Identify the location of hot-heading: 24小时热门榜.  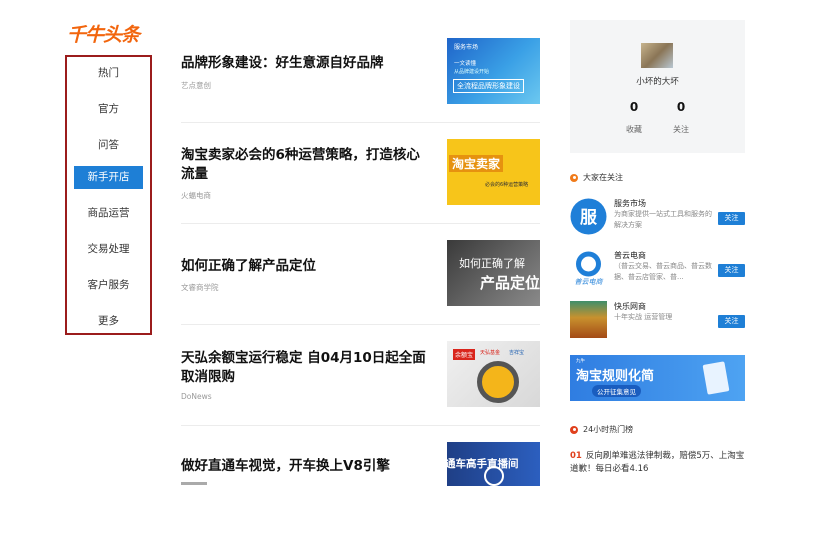
(601, 429).